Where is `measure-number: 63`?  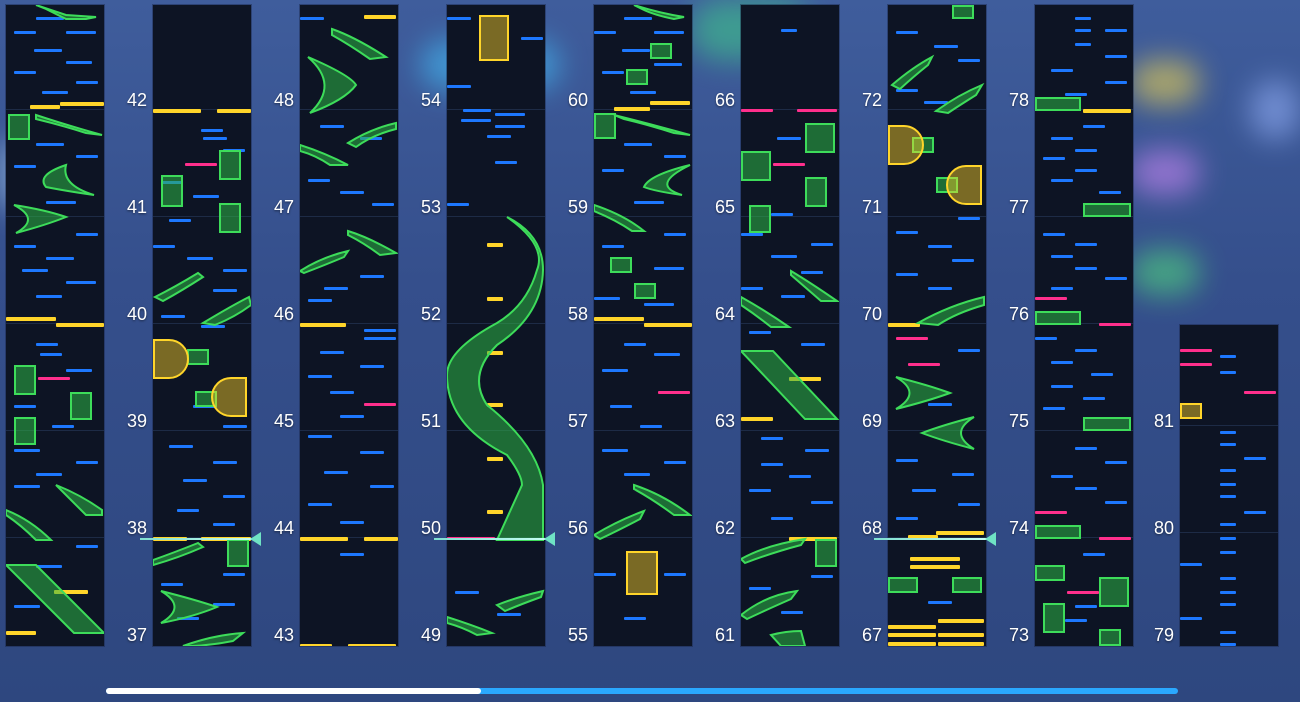 measure-number: 63 is located at coordinates (724, 421).